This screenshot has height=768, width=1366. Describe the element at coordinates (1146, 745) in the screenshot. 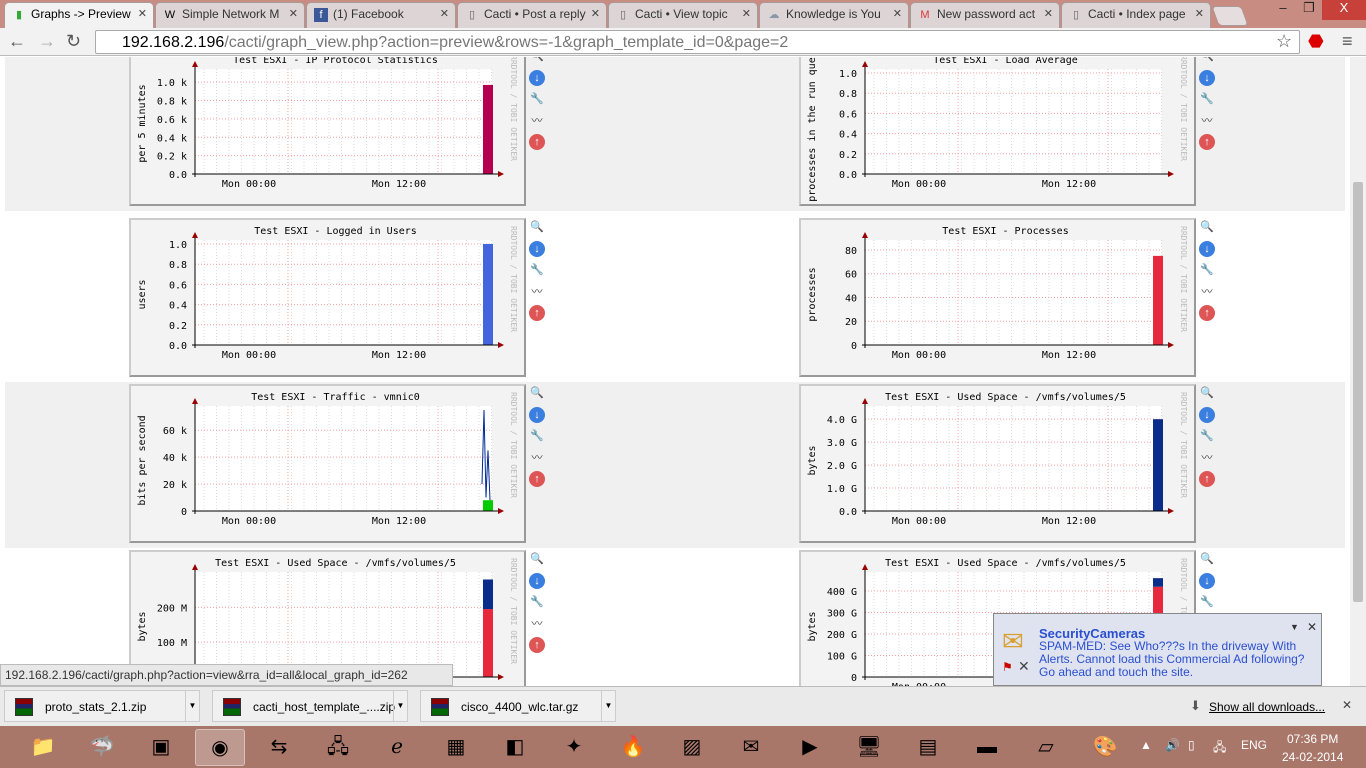

I see `show-hidden-icons: ▲` at that location.